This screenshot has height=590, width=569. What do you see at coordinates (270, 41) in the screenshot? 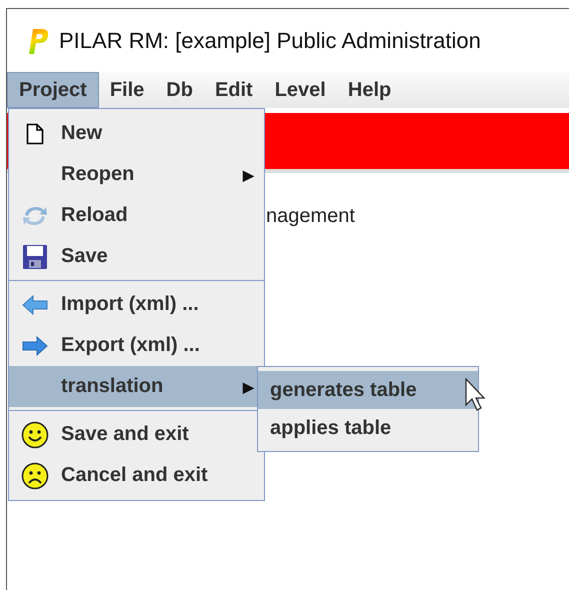
I see `window-title: PILAR RM: [example] Public Administration` at bounding box center [270, 41].